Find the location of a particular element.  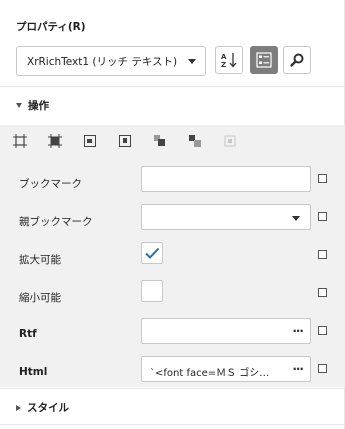

property-label: 縮小可能 is located at coordinates (40, 298).